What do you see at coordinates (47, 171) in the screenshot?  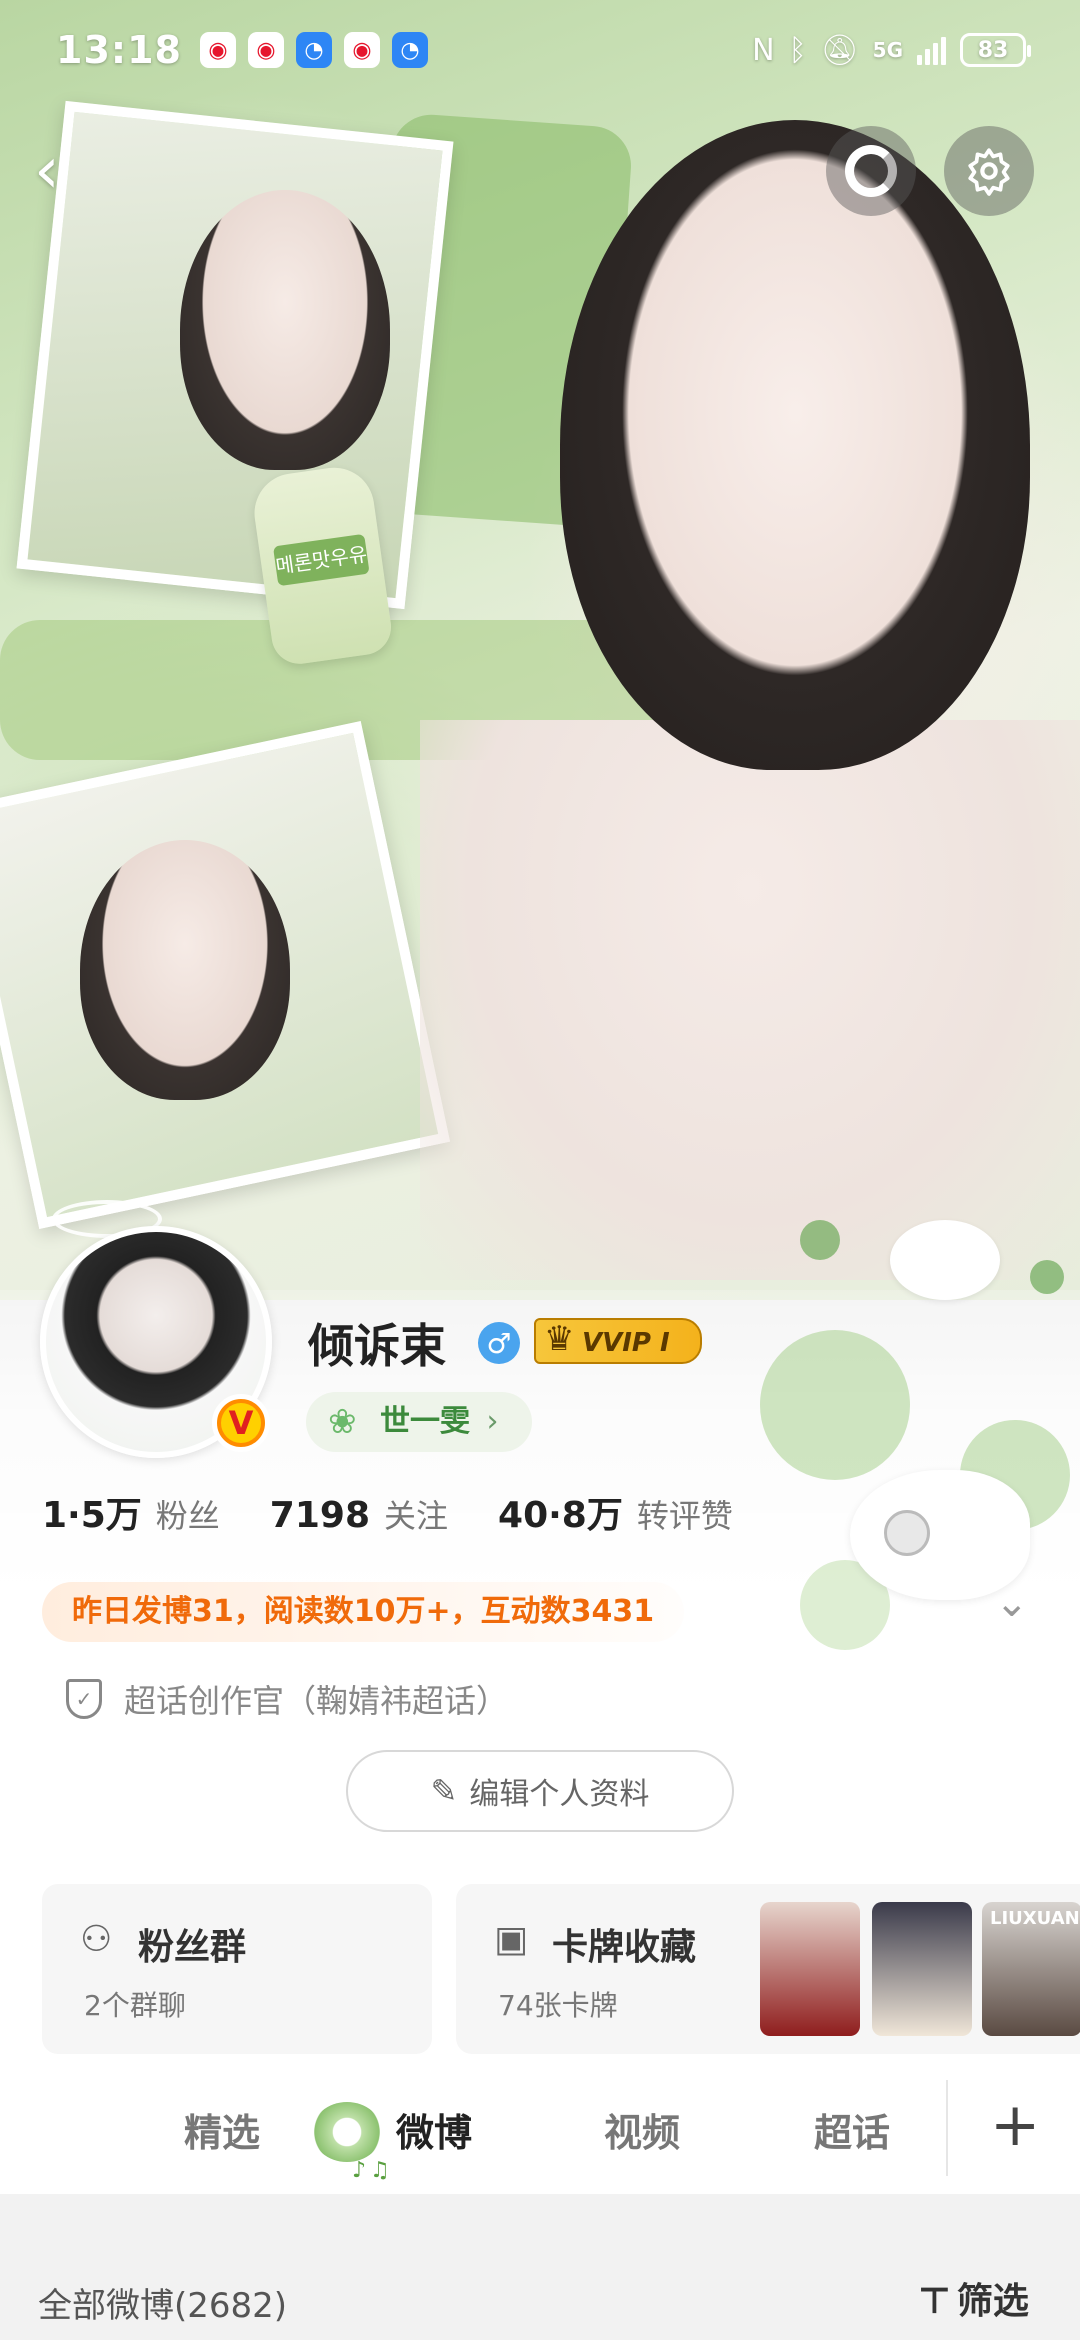 I see `chevron-left-icon: ‹` at bounding box center [47, 171].